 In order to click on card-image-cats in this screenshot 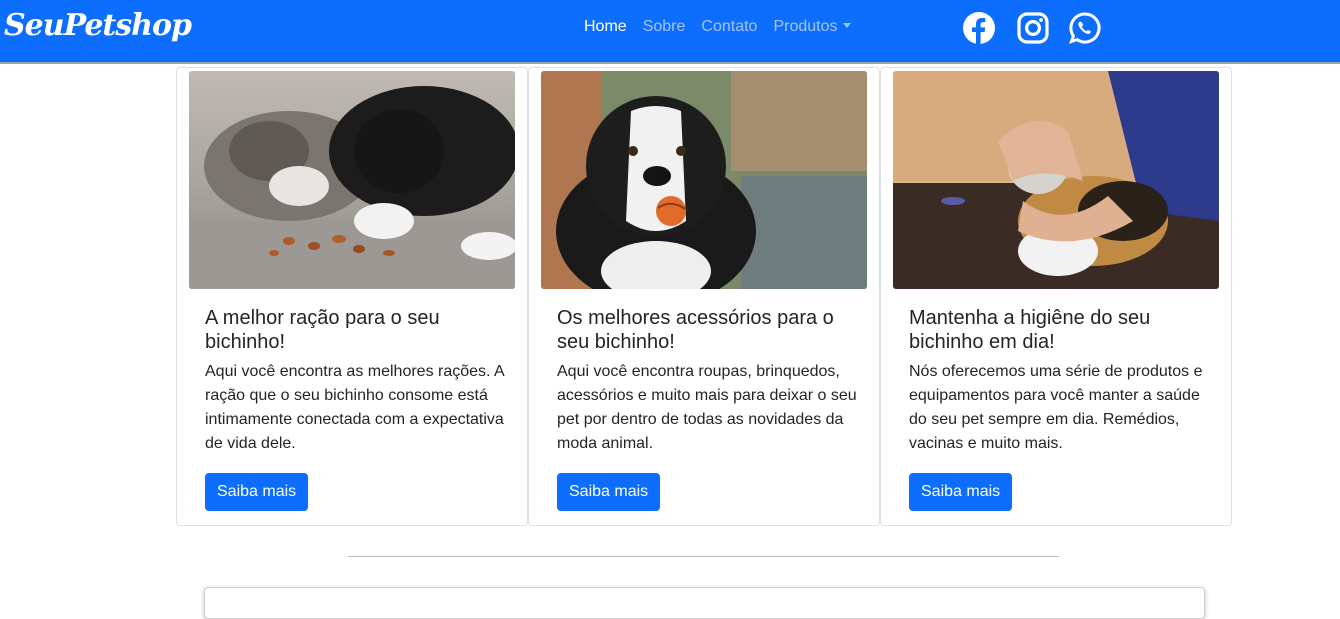, I will do `click(352, 180)`.